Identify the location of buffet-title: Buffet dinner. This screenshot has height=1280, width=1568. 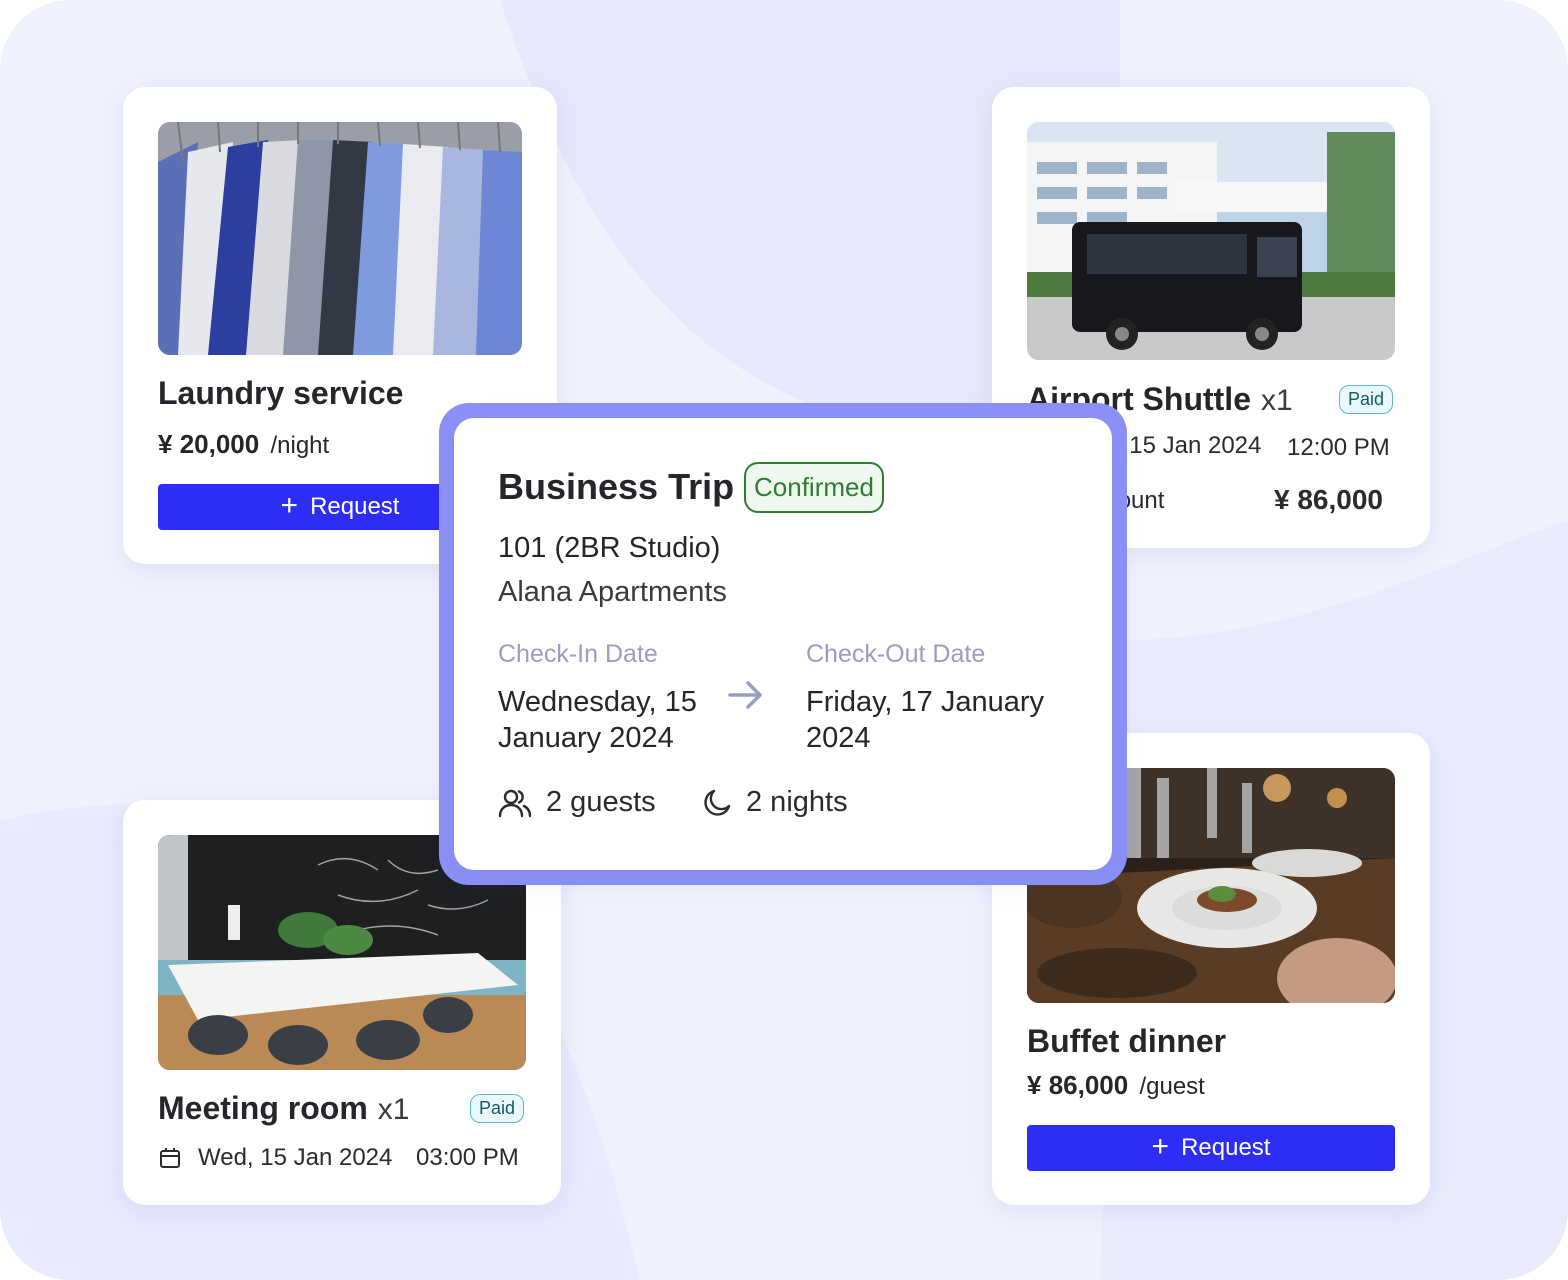
(1127, 1041).